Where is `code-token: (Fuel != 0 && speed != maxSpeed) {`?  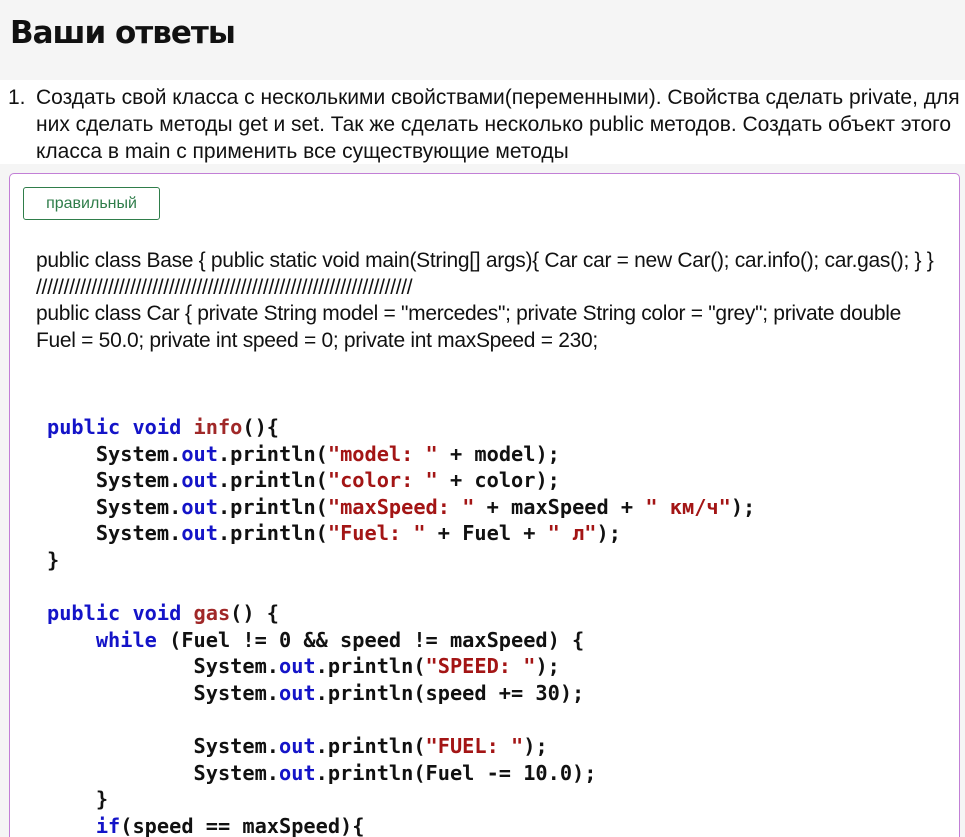
code-token: (Fuel != 0 && speed != maxSpeed) { is located at coordinates (370, 639).